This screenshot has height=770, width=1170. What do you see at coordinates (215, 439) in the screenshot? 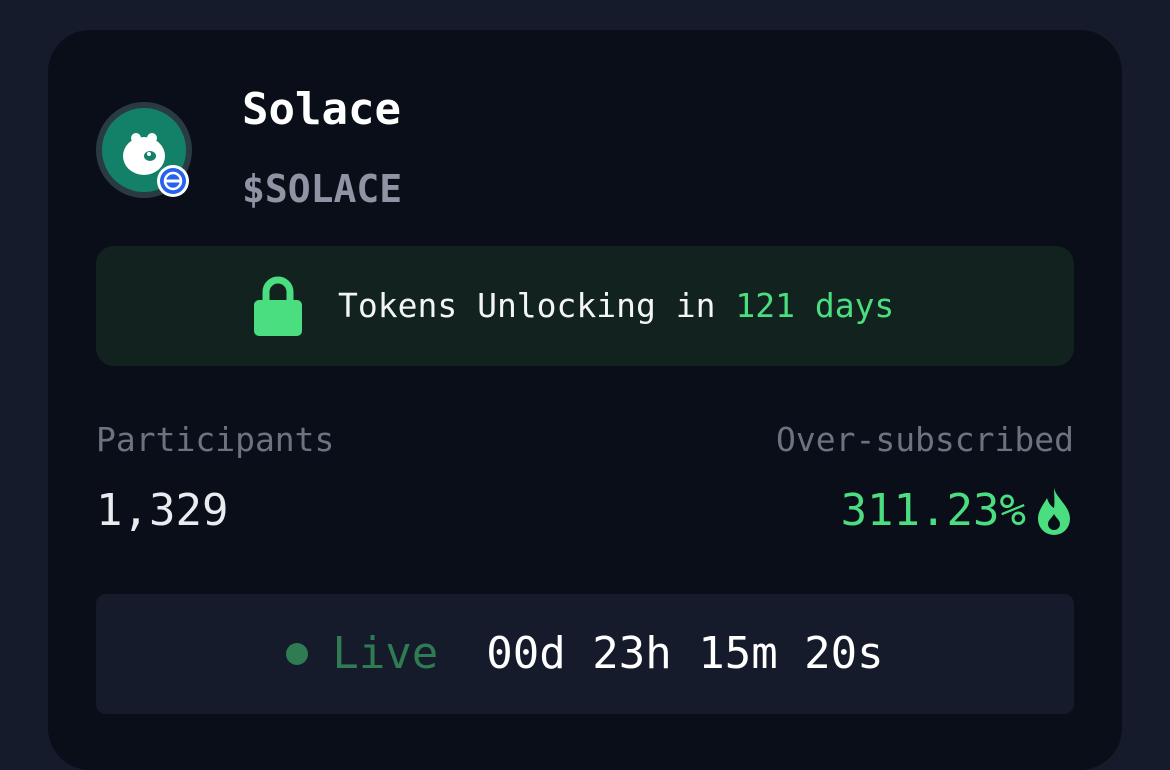
I see `participants-label: Participants` at bounding box center [215, 439].